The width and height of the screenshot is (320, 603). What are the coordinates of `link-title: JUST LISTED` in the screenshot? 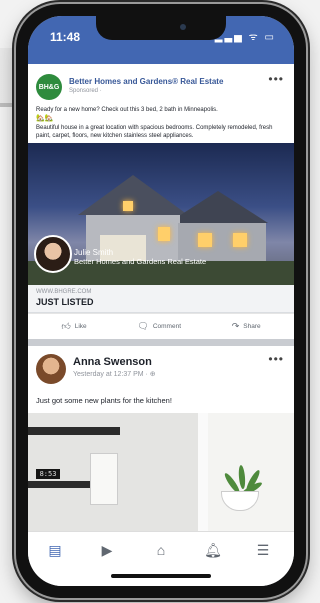 It's located at (65, 301).